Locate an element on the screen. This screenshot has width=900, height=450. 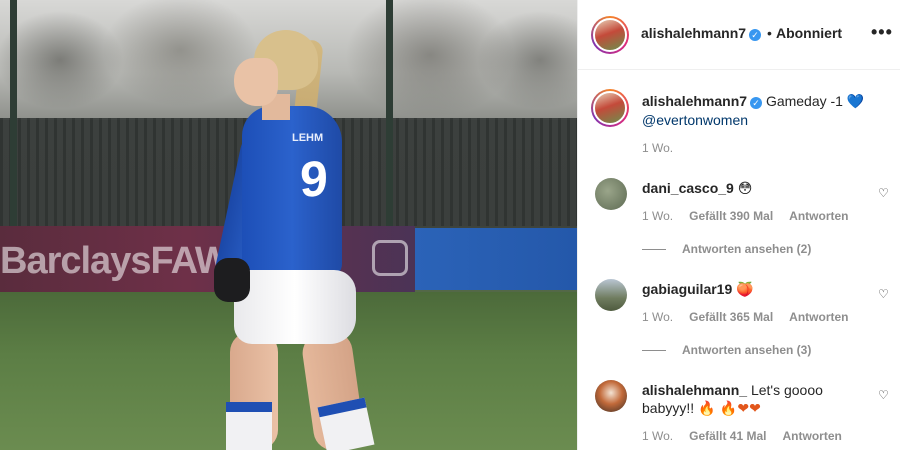
comment-likes: Gefällt 390 Mal is located at coordinates (731, 216).